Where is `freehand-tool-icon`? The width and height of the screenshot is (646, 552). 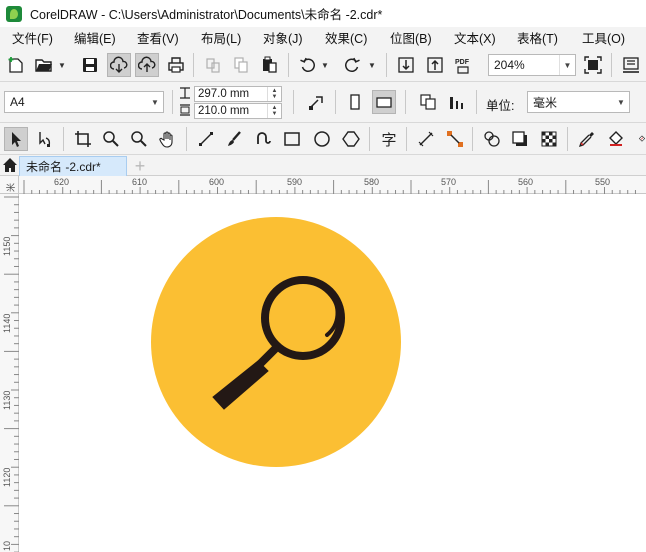 freehand-tool-icon is located at coordinates (206, 139).